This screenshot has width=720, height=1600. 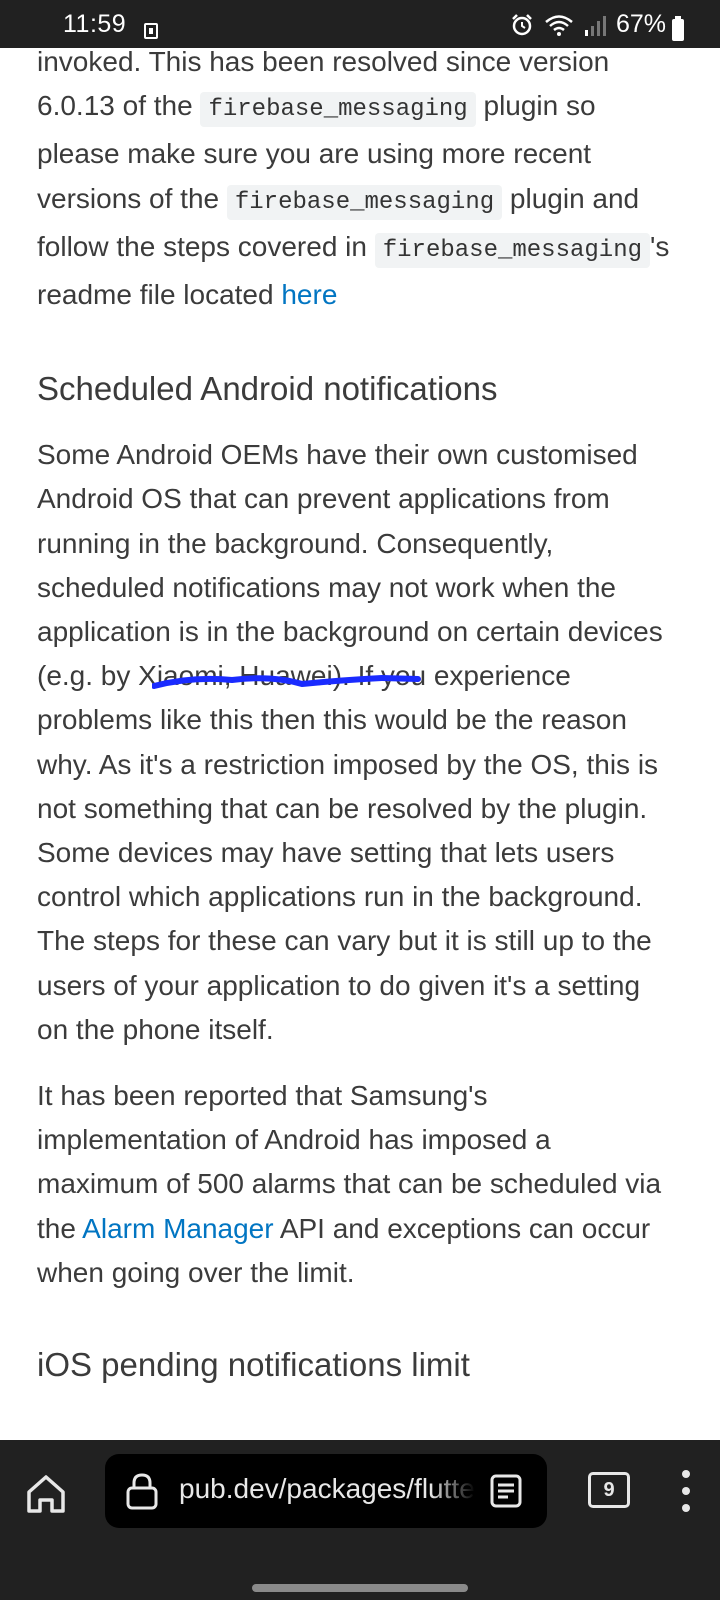 I want to click on signal-icon, so click(x=595, y=25).